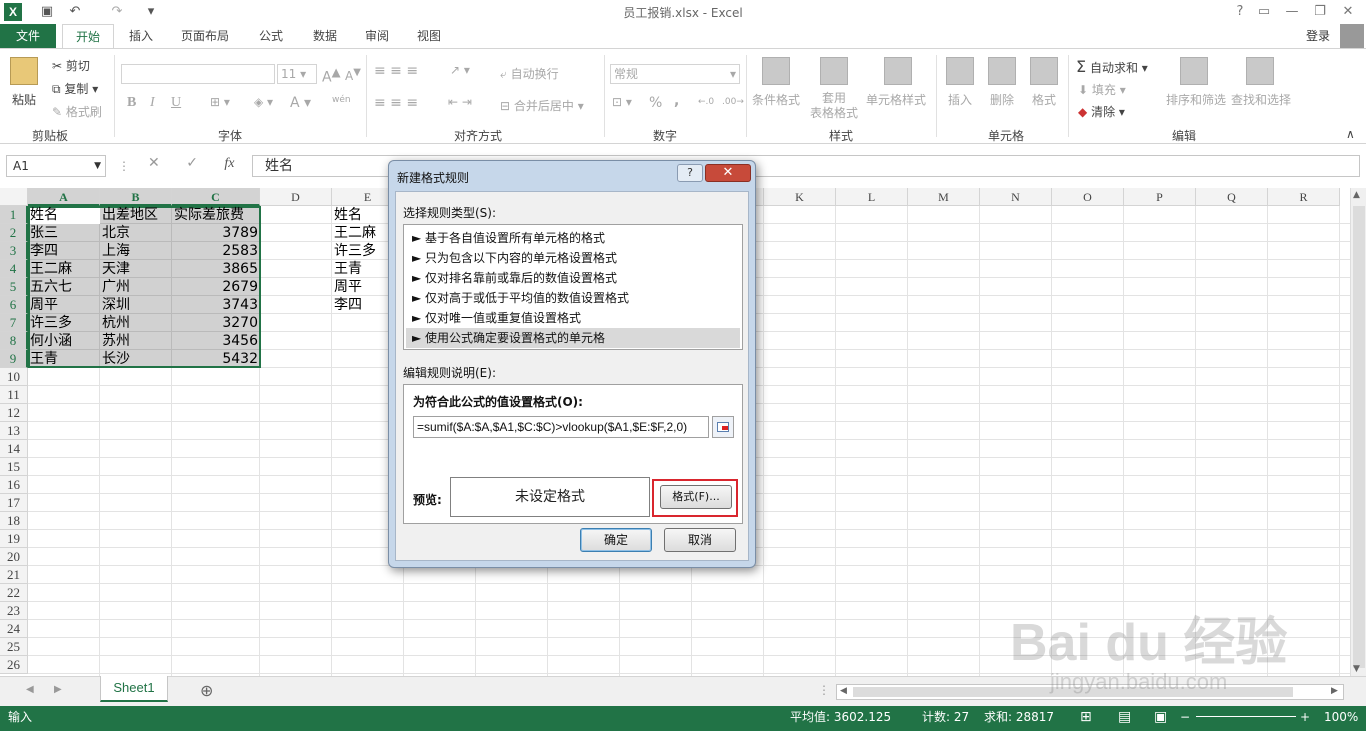 The image size is (1366, 731). I want to click on cell-c1: 实际差旅费, so click(216, 215).